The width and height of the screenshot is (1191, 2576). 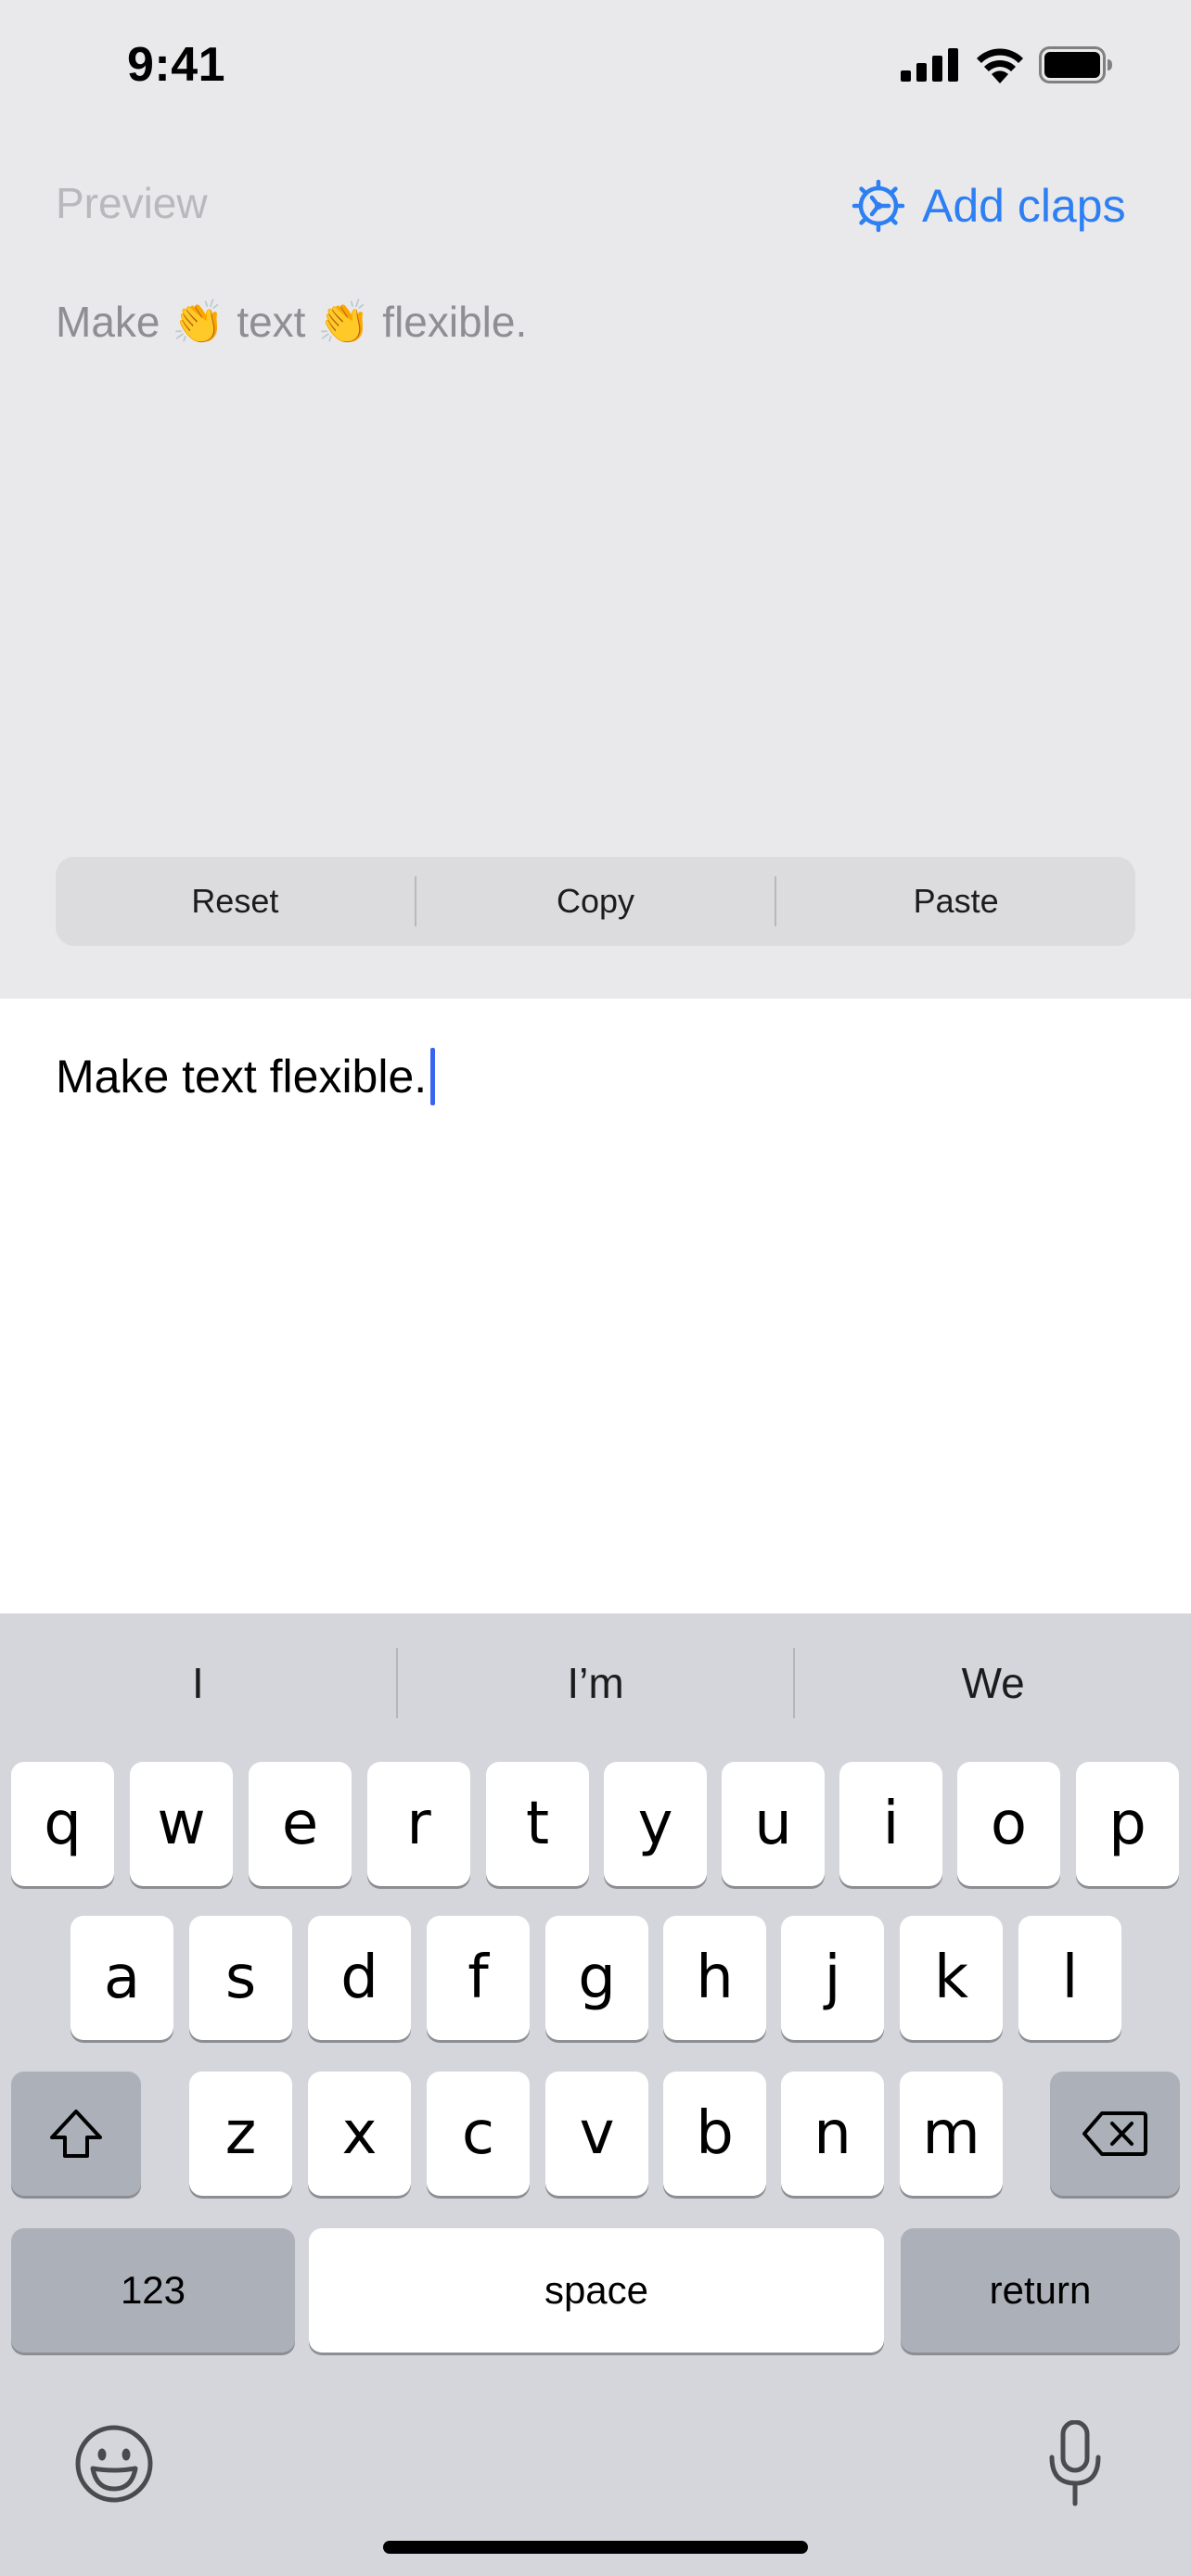 What do you see at coordinates (360, 2134) in the screenshot?
I see `key-x: x` at bounding box center [360, 2134].